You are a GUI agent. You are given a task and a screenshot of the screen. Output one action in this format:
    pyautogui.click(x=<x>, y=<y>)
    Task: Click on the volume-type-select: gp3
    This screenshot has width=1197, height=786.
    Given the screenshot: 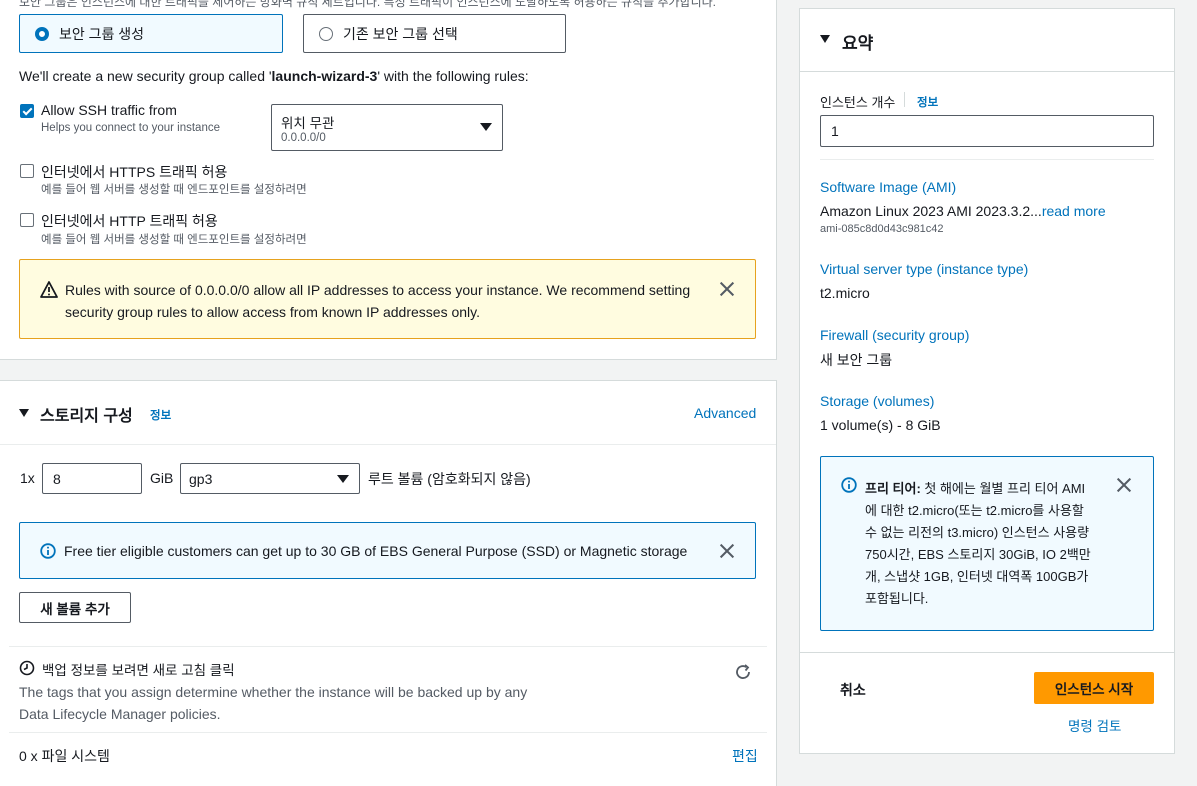 What is the action you would take?
    pyautogui.click(x=270, y=478)
    